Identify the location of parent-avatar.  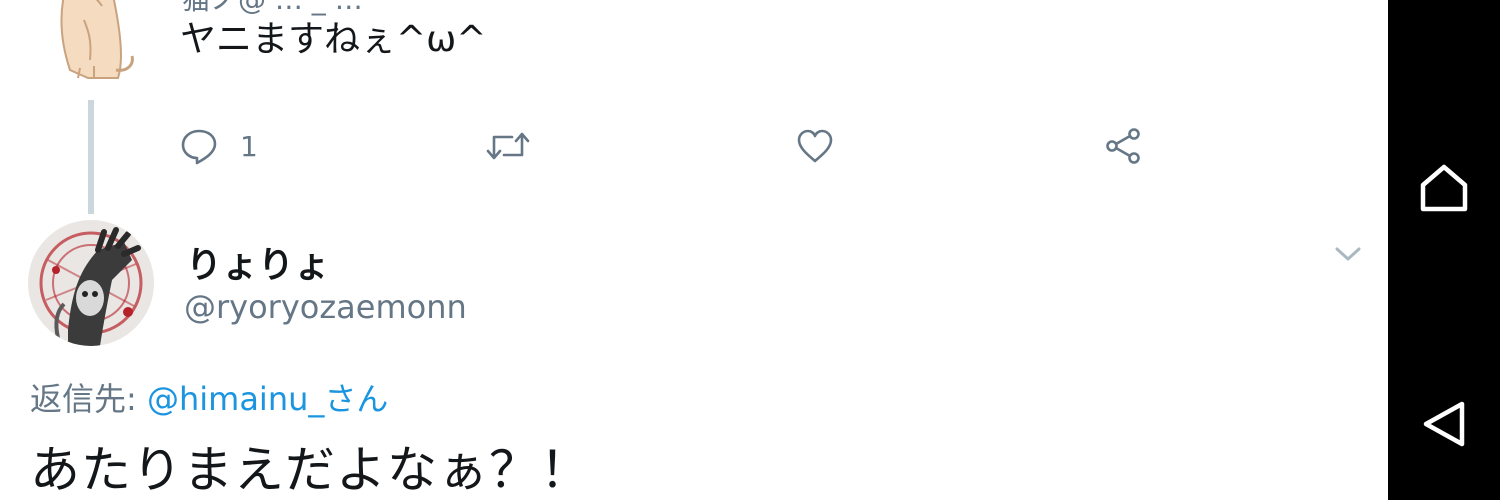
(91, 43).